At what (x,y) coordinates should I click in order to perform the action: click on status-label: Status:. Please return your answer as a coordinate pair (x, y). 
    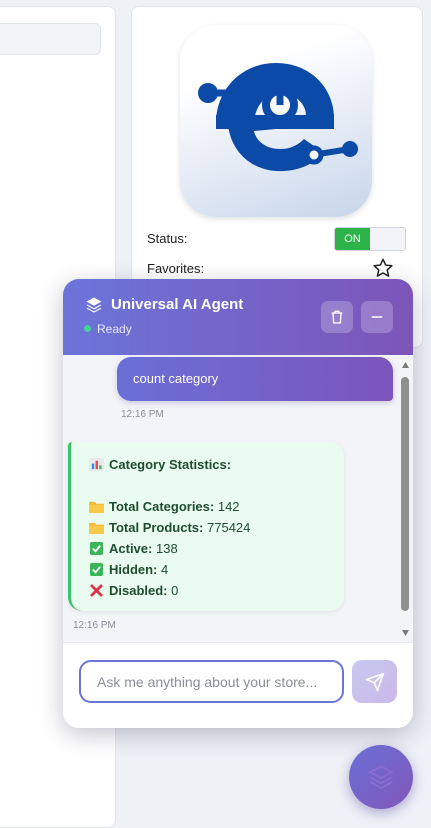
    Looking at the image, I should click on (167, 238).